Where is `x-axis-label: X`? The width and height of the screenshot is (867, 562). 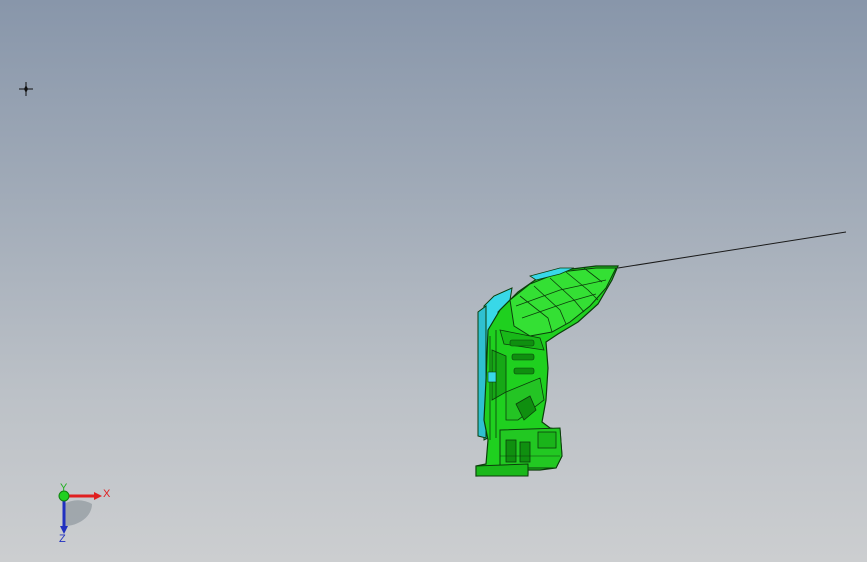
x-axis-label: X is located at coordinates (107, 494).